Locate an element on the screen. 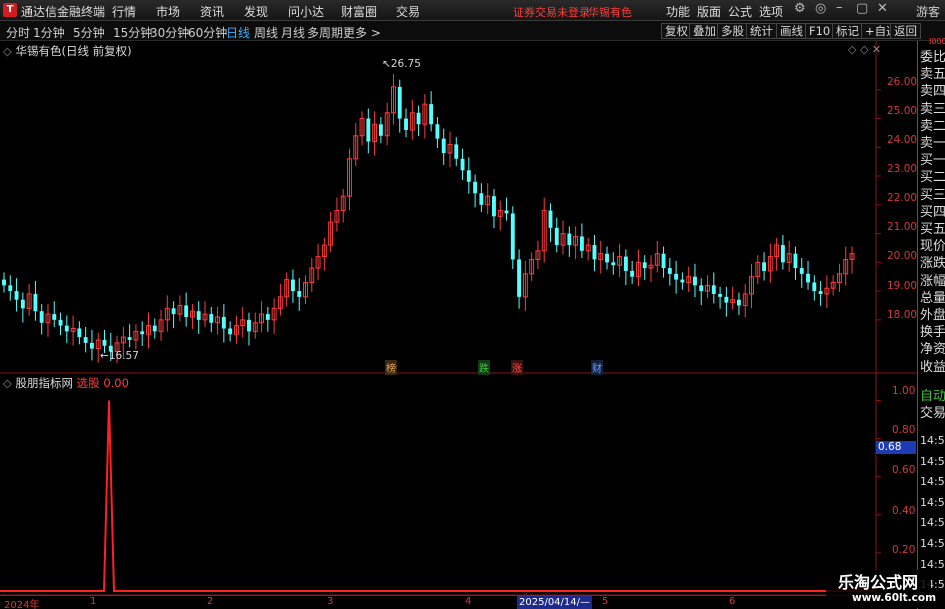 The image size is (945, 609). quote-label: 买一 is located at coordinates (932, 161).